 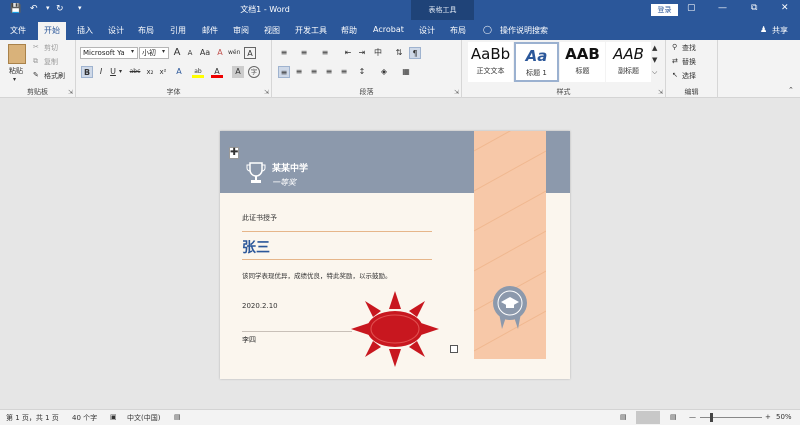 What do you see at coordinates (674, 47) in the screenshot?
I see `find-icon: ⚲` at bounding box center [674, 47].